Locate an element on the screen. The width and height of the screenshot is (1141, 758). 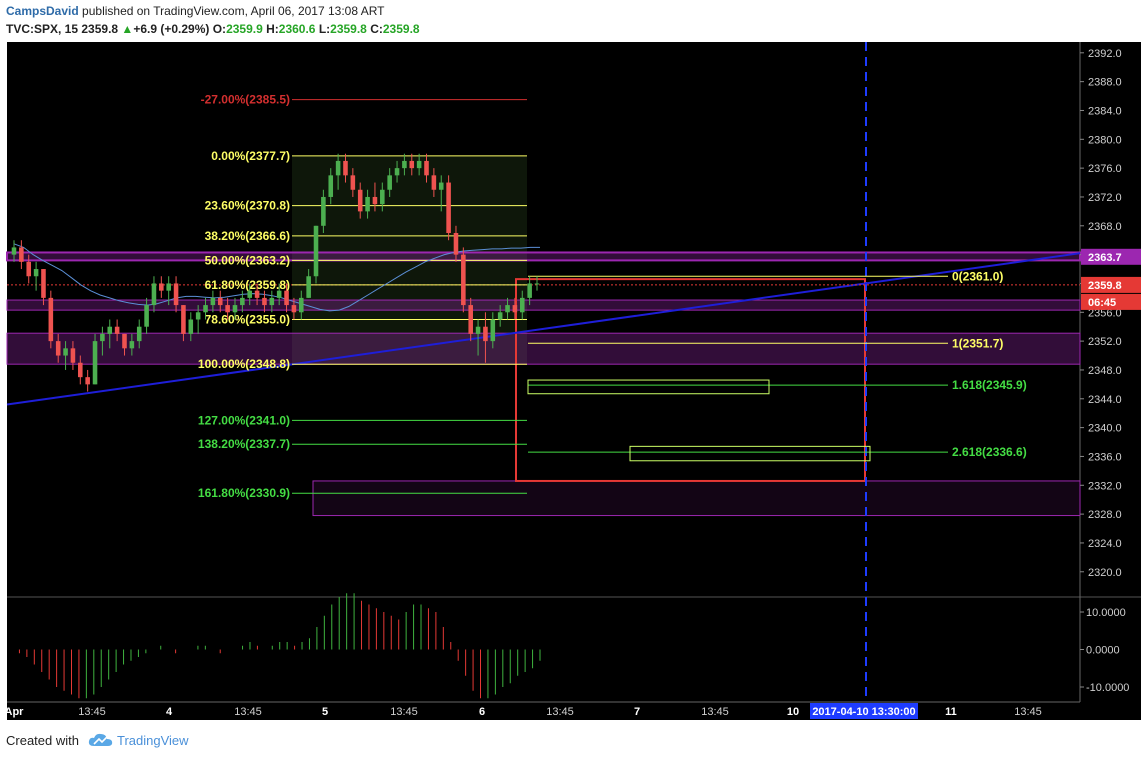
macd-pane-bg is located at coordinates (543, 649).